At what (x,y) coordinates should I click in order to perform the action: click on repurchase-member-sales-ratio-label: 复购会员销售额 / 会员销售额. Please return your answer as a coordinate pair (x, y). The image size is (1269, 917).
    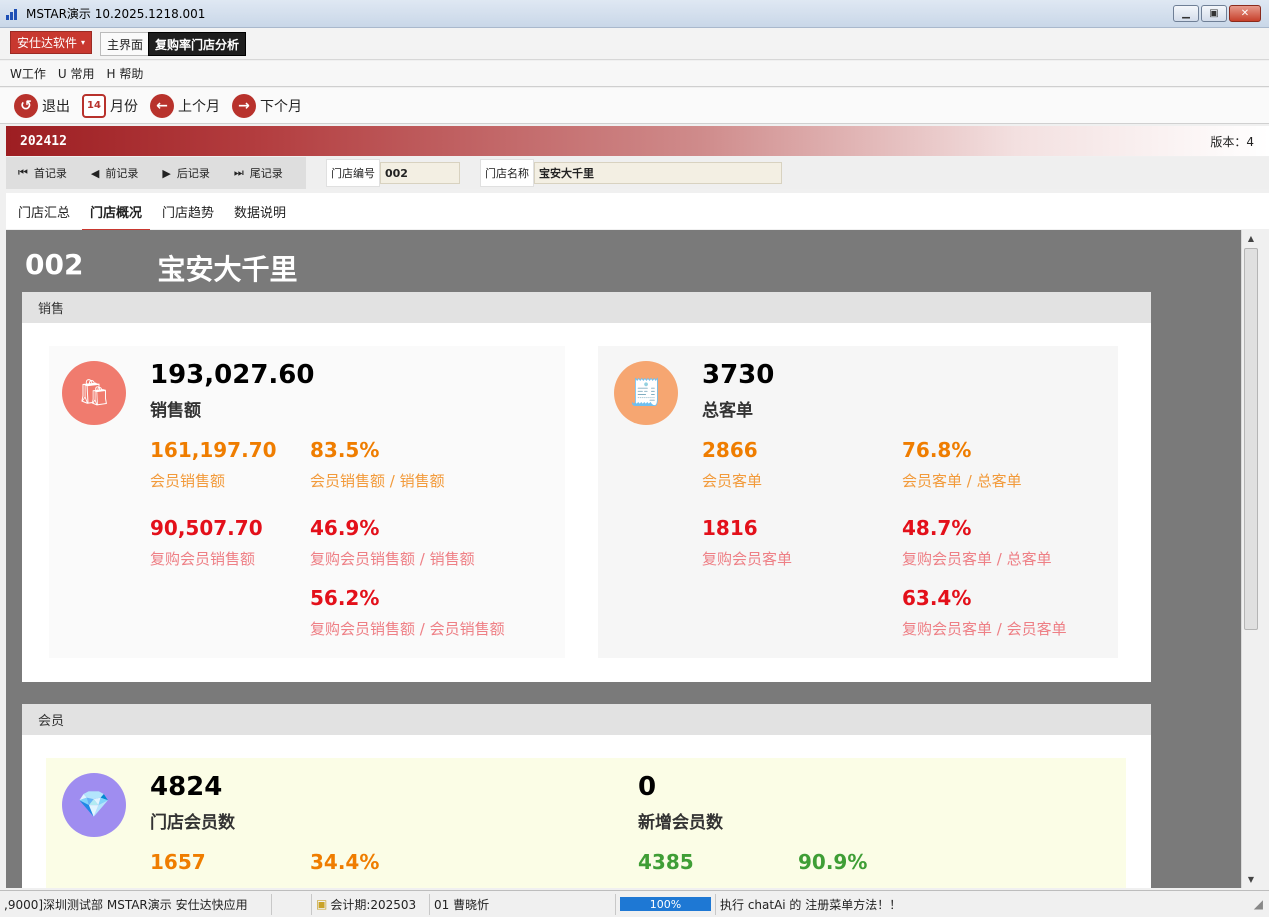
    Looking at the image, I should click on (407, 629).